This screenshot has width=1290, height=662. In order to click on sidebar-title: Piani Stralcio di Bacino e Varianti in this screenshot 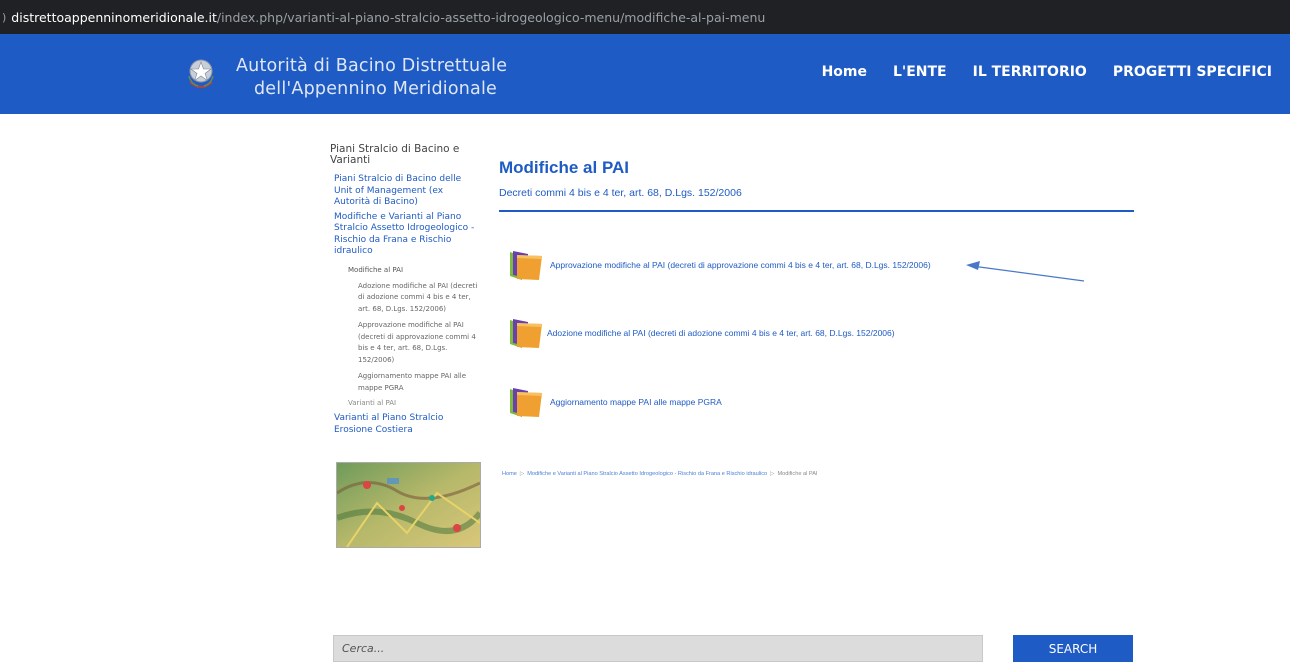, I will do `click(395, 154)`.